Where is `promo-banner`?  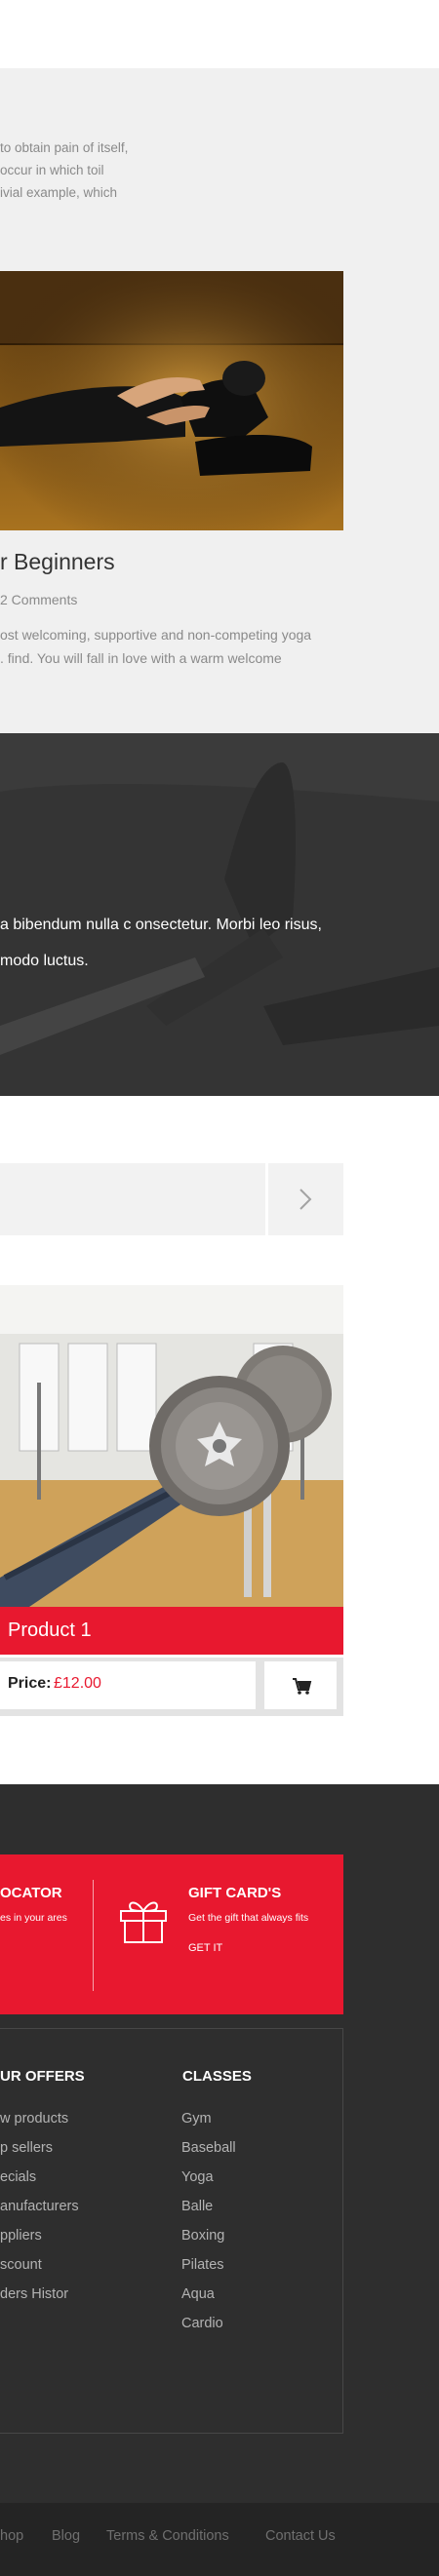
promo-banner is located at coordinates (171, 1934).